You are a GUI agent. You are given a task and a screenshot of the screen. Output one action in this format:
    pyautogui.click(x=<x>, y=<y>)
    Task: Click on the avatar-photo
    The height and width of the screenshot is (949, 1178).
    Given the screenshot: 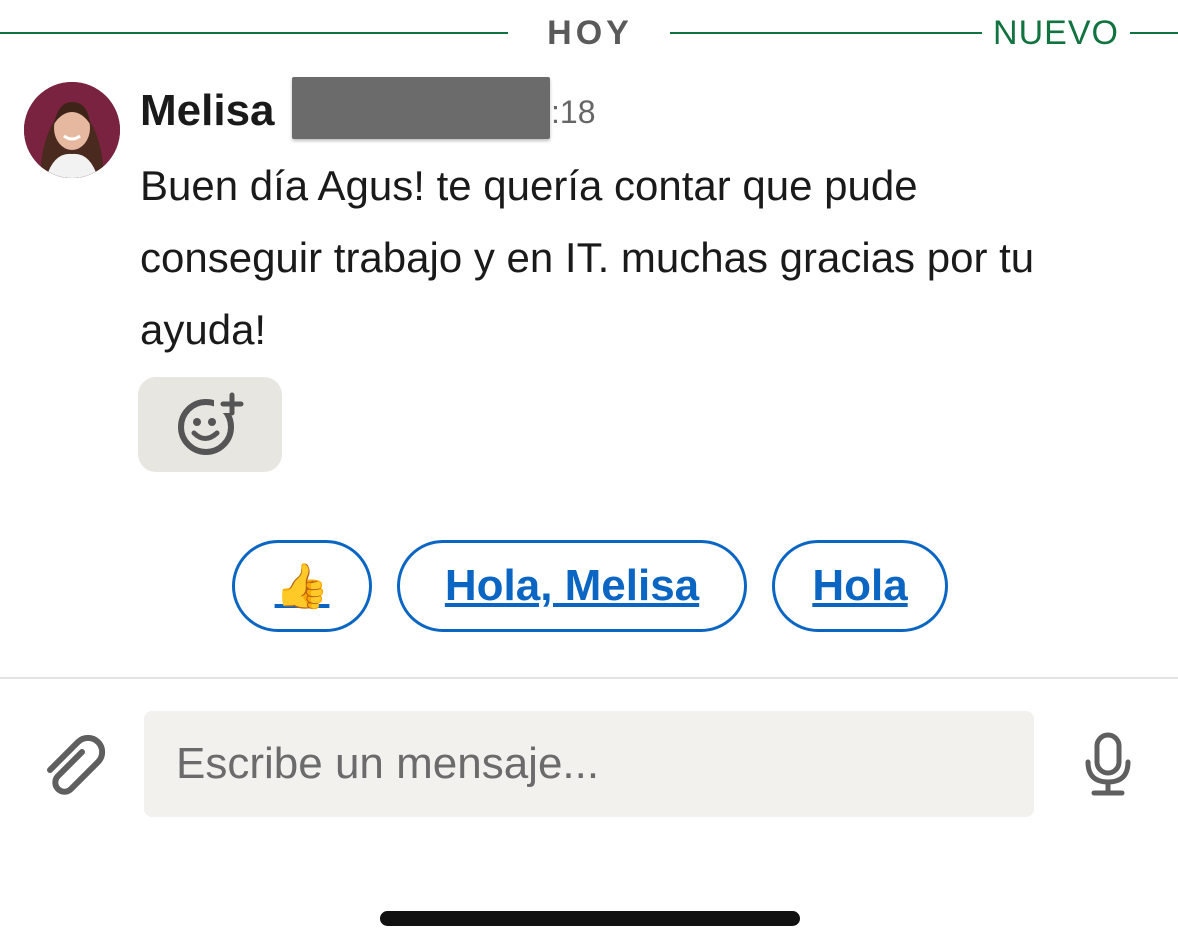 What is the action you would take?
    pyautogui.click(x=72, y=130)
    